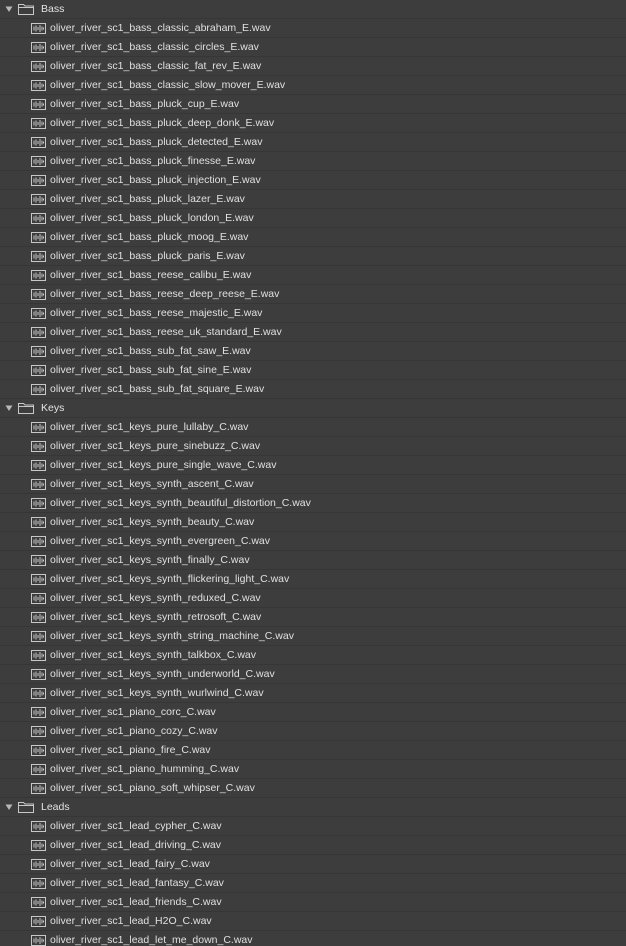 Image resolution: width=626 pixels, height=946 pixels. What do you see at coordinates (313, 370) in the screenshot?
I see `file-row: oliver_river_sc1_bass_sub_fat_sine_E.wav` at bounding box center [313, 370].